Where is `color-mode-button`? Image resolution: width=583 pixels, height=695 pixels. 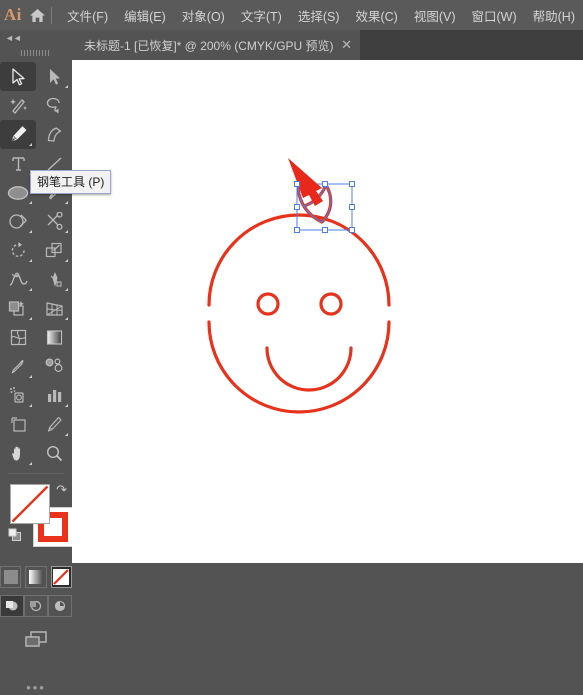
color-mode-button is located at coordinates (11, 577).